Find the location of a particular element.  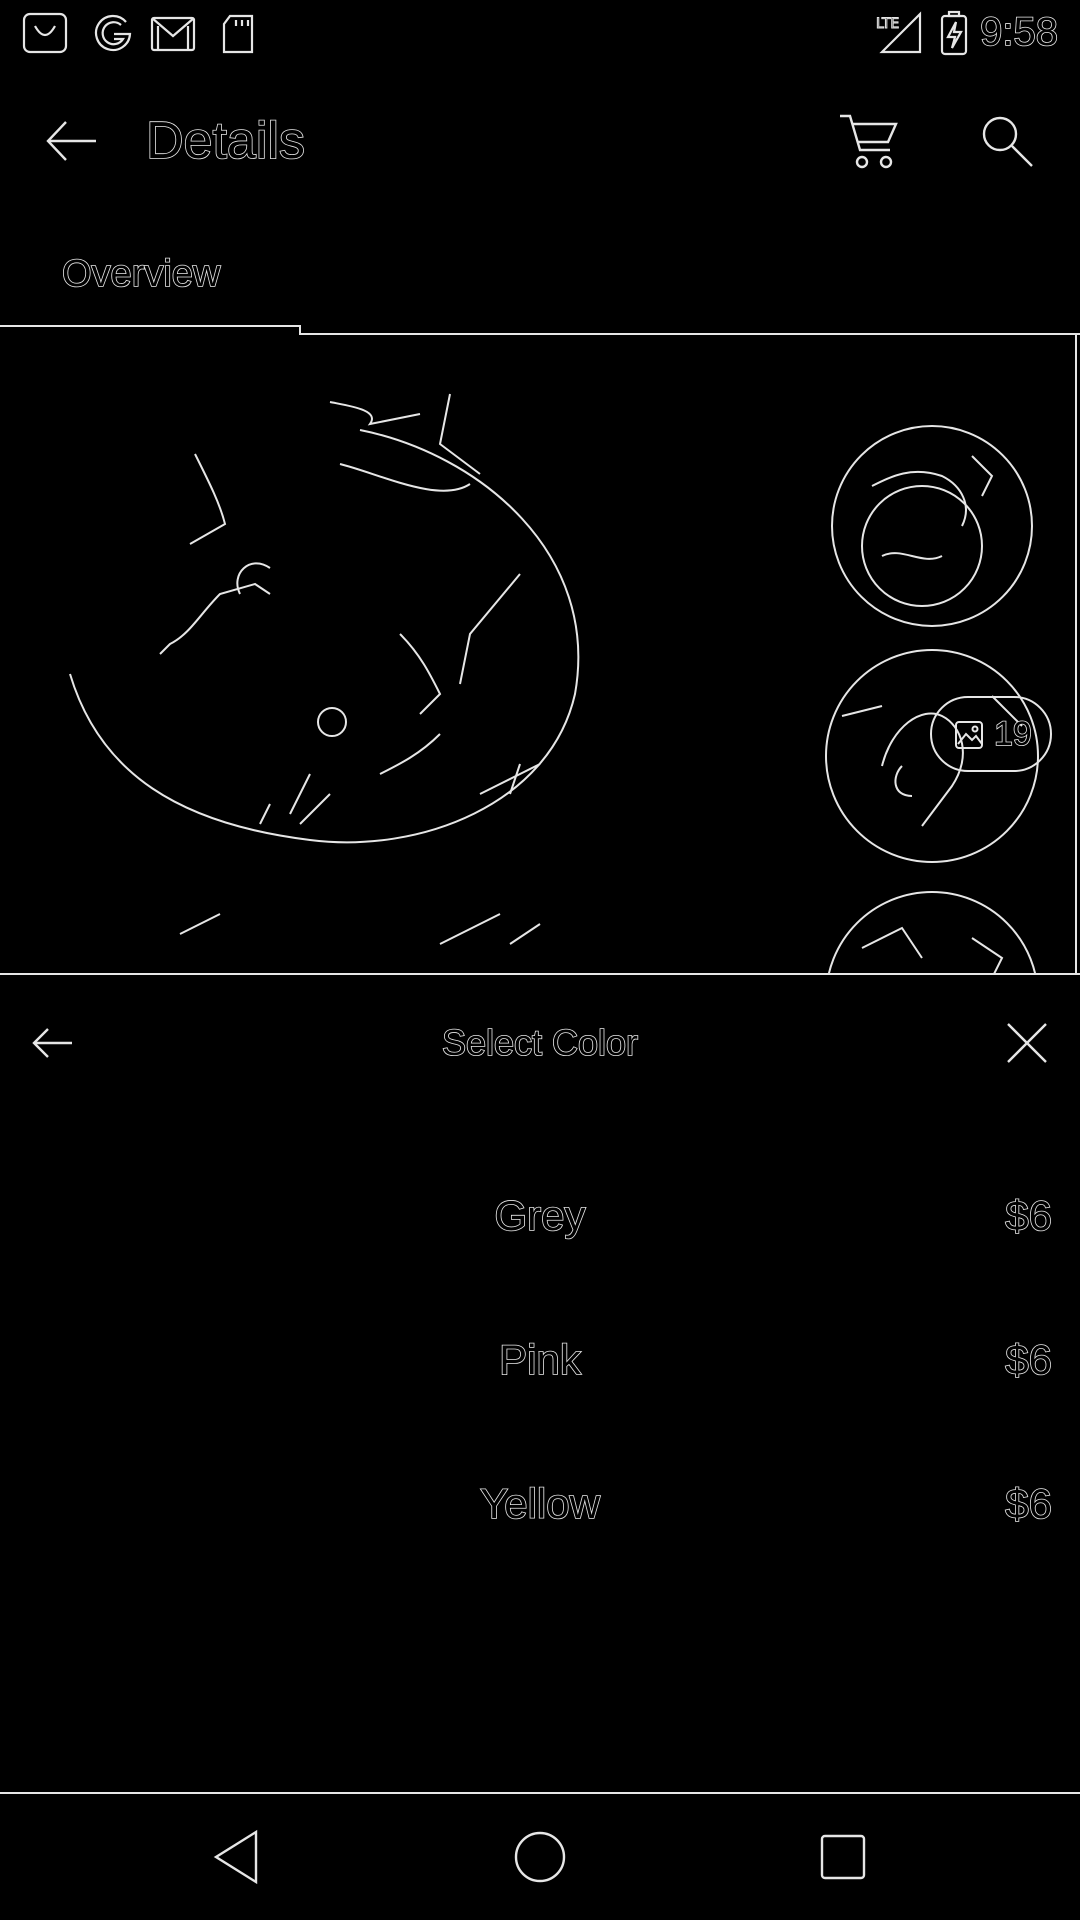

google-icon is located at coordinates (113, 33).